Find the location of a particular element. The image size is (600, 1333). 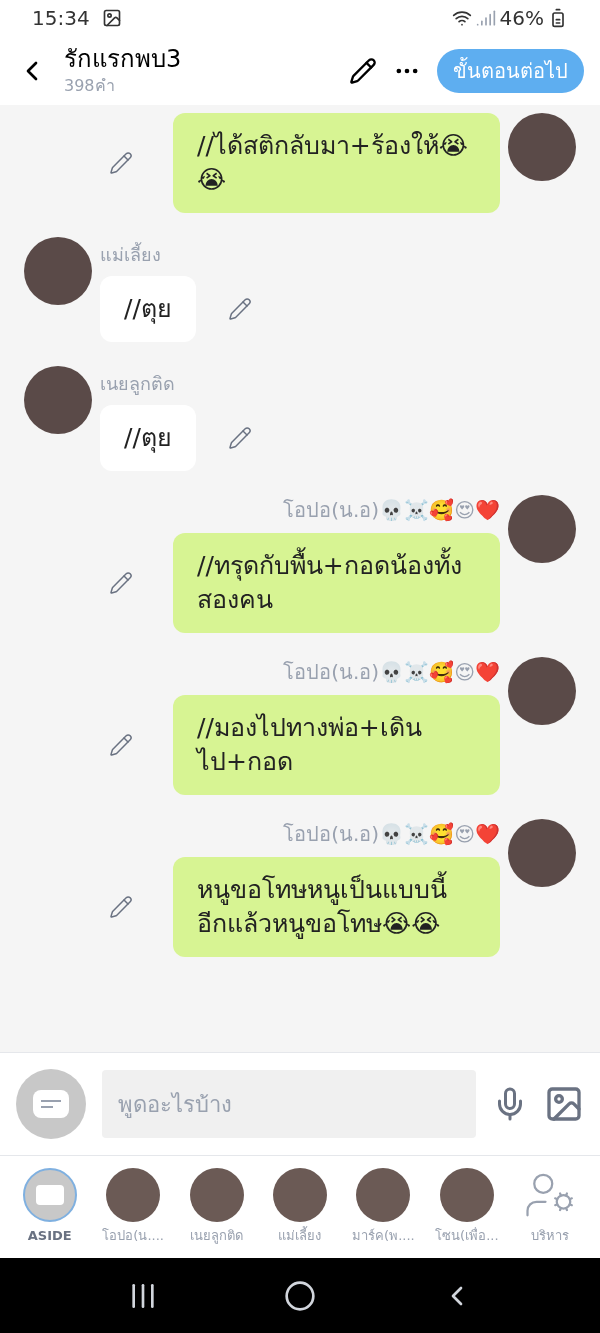

signal-icon is located at coordinates (485, 18).